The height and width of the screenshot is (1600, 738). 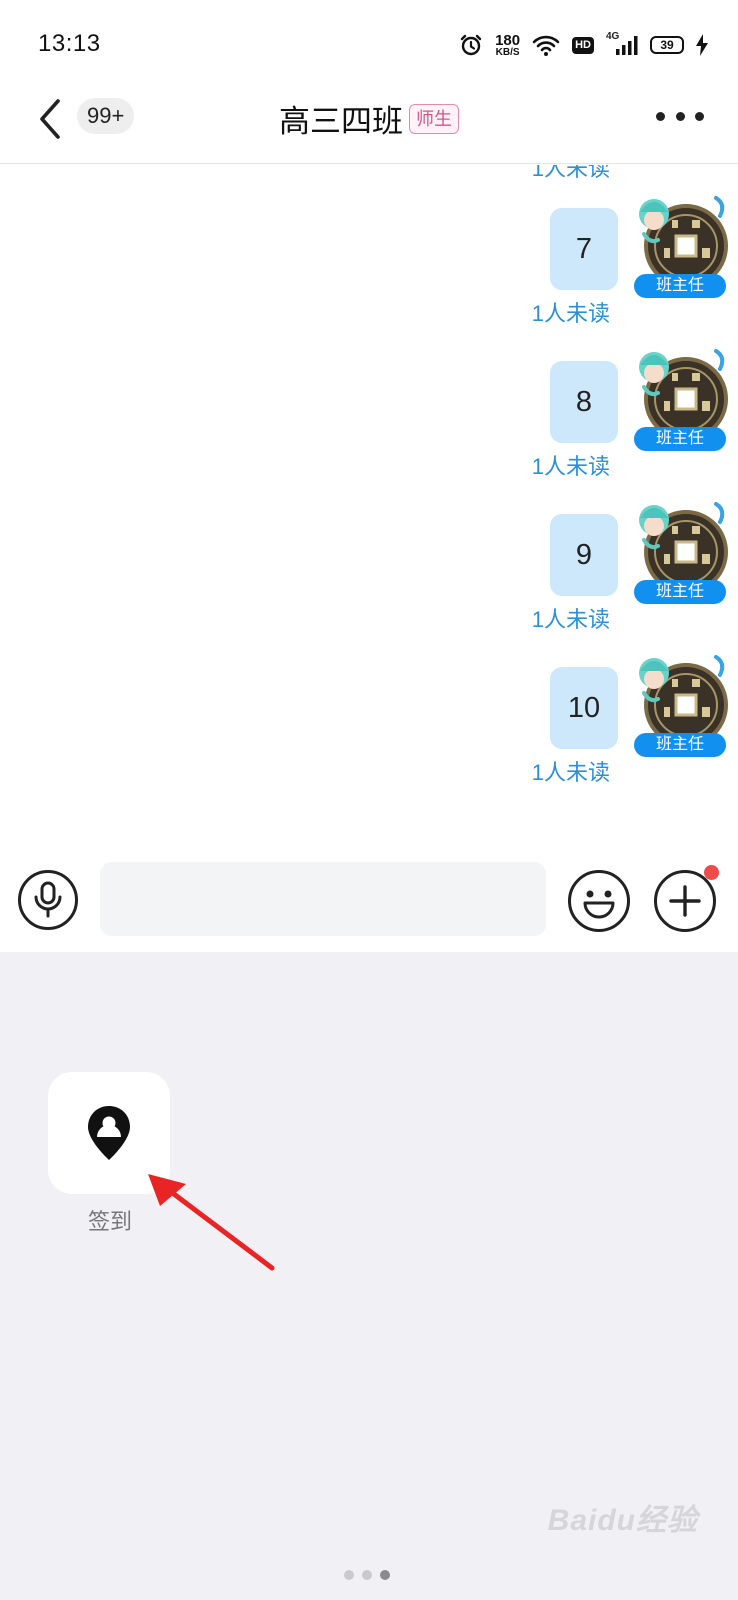 I want to click on status-time: 13:13, so click(x=69, y=43).